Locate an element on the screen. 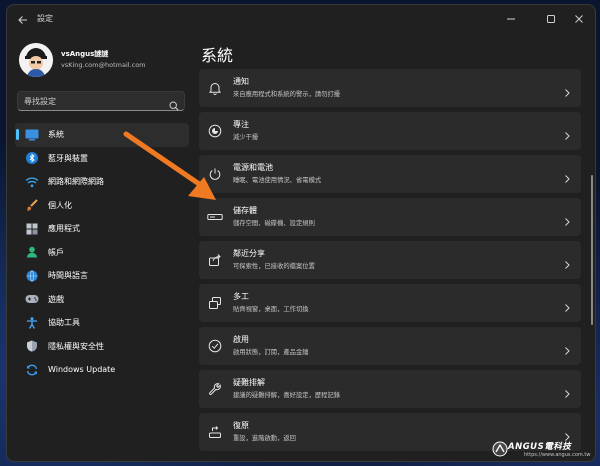 The height and width of the screenshot is (466, 600). apps-icon is located at coordinates (32, 229).